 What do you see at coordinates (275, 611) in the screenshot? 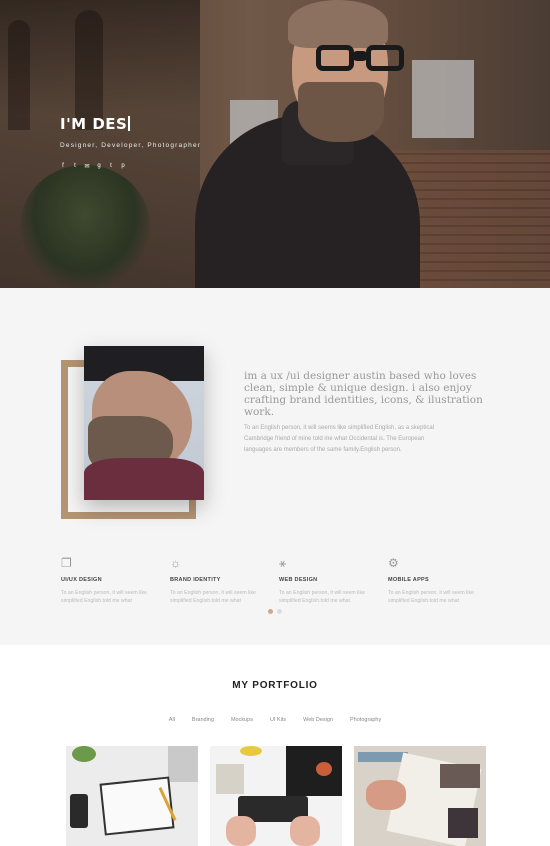
I see `carousel-dots` at bounding box center [275, 611].